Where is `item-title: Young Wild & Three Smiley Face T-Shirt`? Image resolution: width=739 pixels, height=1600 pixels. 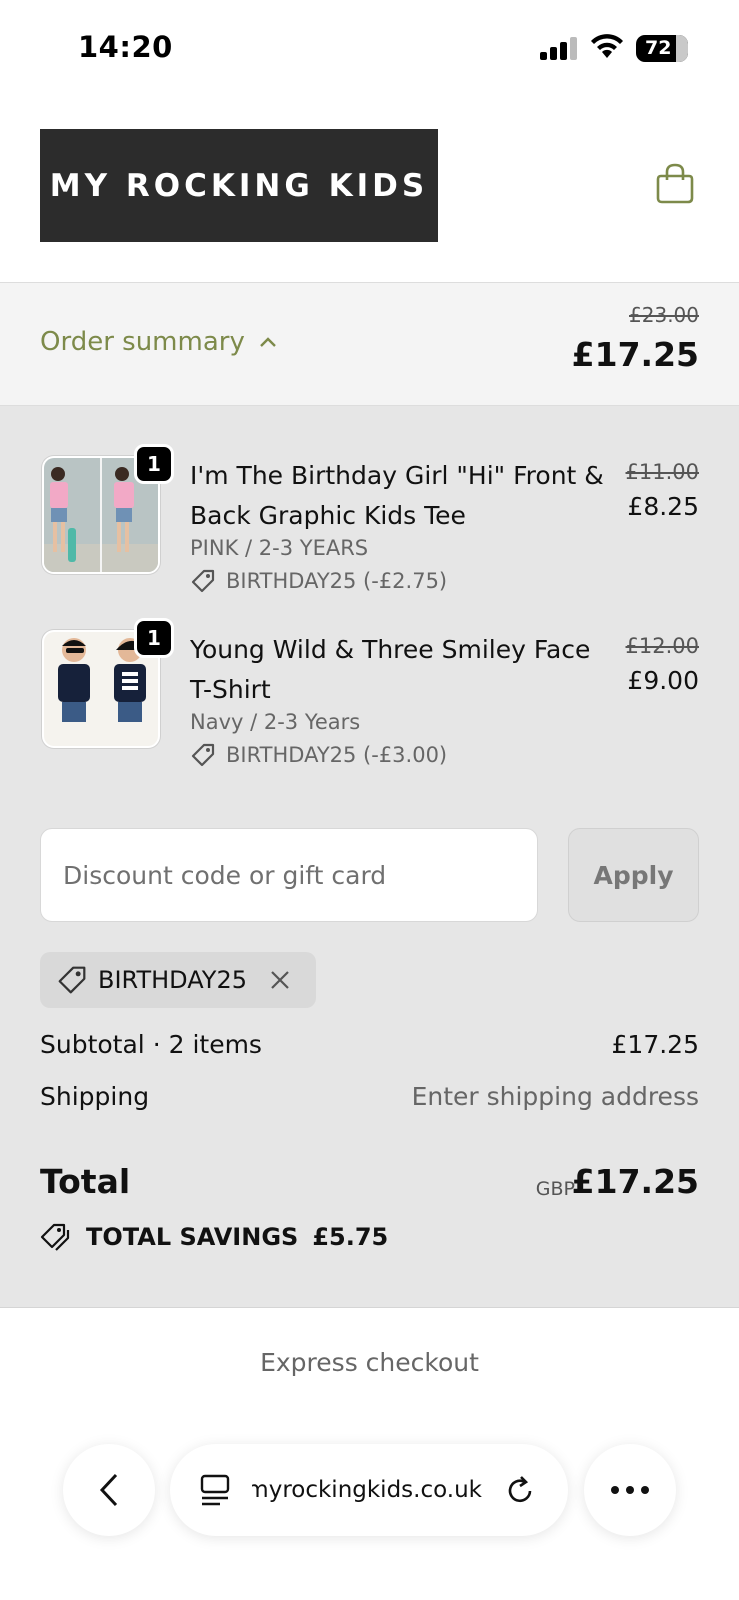 item-title: Young Wild & Three Smiley Face T-Shirt is located at coordinates (390, 669).